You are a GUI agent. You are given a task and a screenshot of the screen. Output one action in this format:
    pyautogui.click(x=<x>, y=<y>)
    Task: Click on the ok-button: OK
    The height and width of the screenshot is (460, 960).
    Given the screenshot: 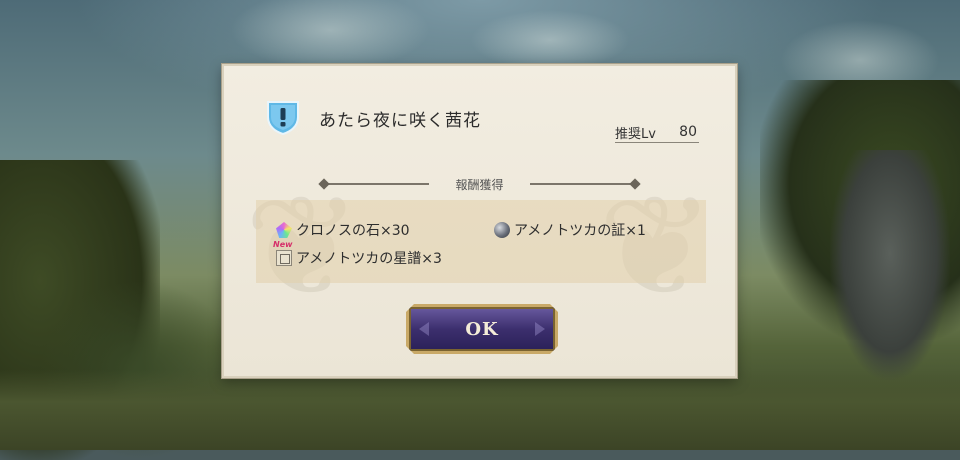 What is the action you would take?
    pyautogui.click(x=482, y=329)
    